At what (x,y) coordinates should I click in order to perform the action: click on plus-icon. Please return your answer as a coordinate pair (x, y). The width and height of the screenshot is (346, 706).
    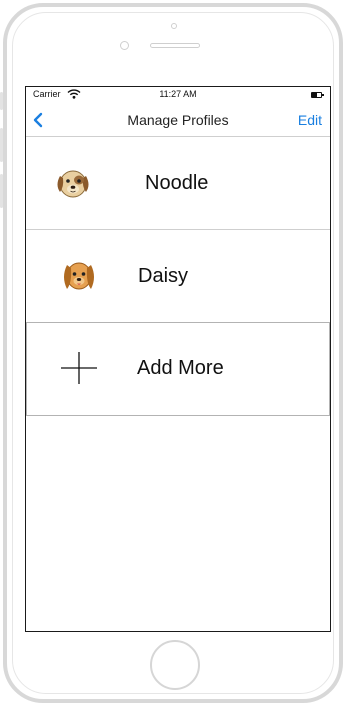
    Looking at the image, I should click on (79, 368).